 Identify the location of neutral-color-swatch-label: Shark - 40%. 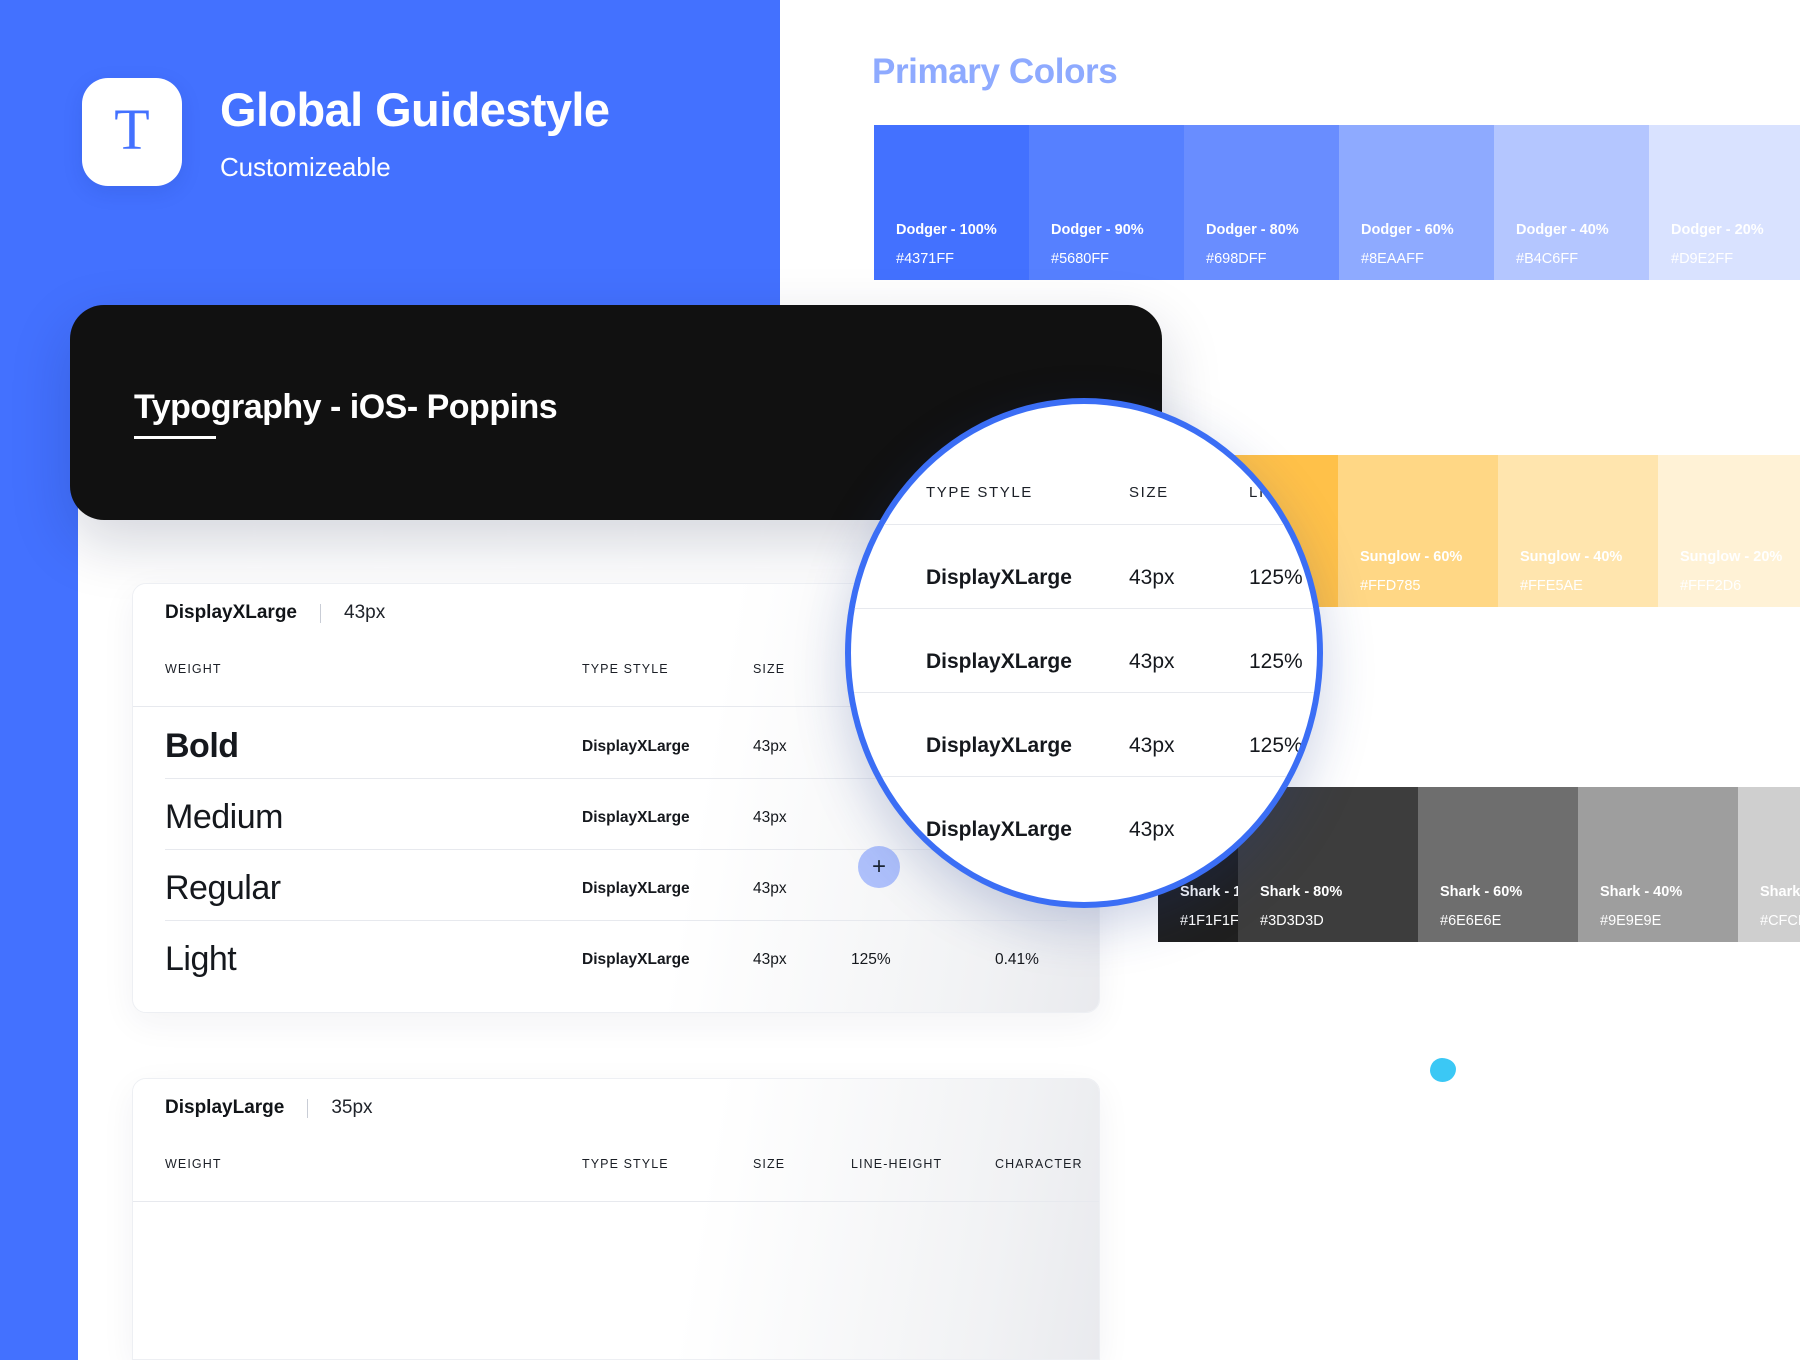
(1641, 892).